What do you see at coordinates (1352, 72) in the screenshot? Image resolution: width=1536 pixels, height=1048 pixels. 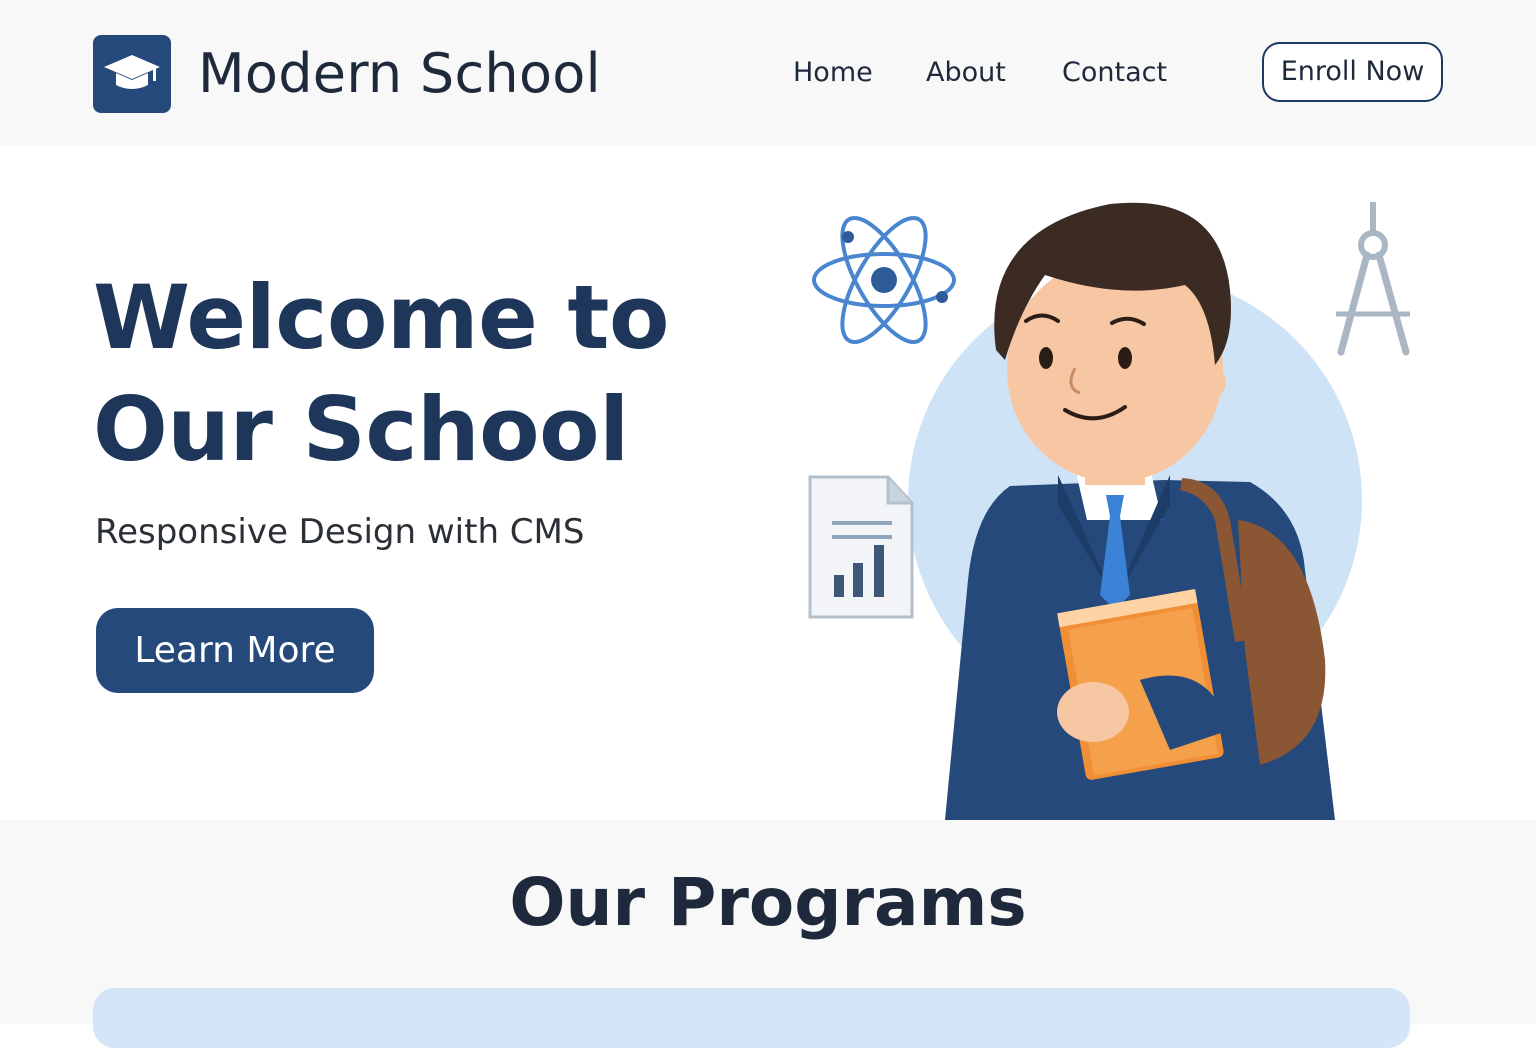 I see `enroll-now-button: Enroll Now` at bounding box center [1352, 72].